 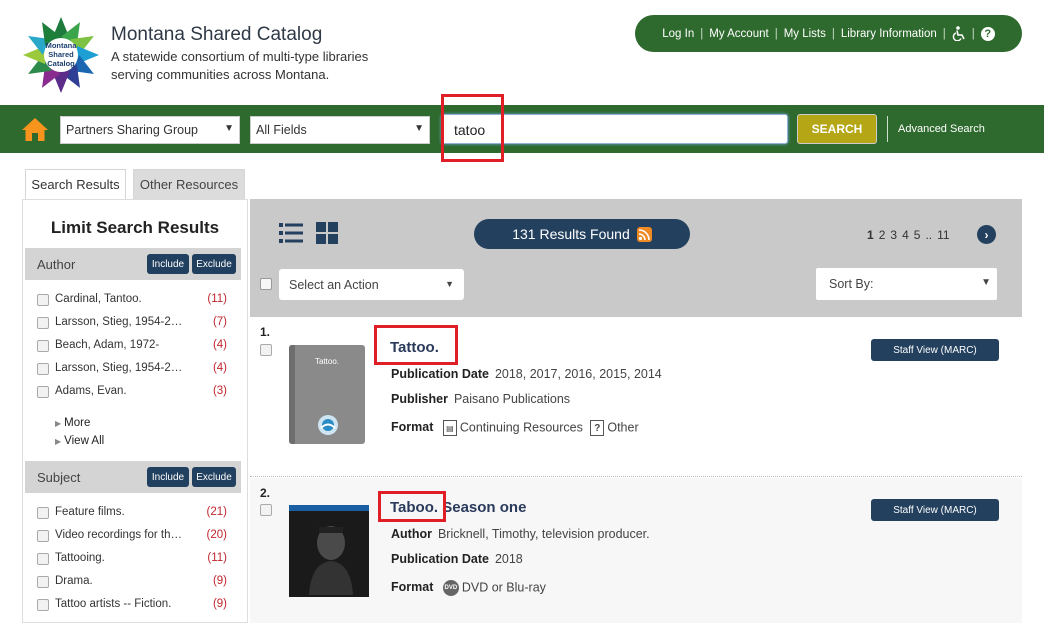 I want to click on montana-shared-catalog-logo: Montana Shared Catalog, so click(x=61, y=55).